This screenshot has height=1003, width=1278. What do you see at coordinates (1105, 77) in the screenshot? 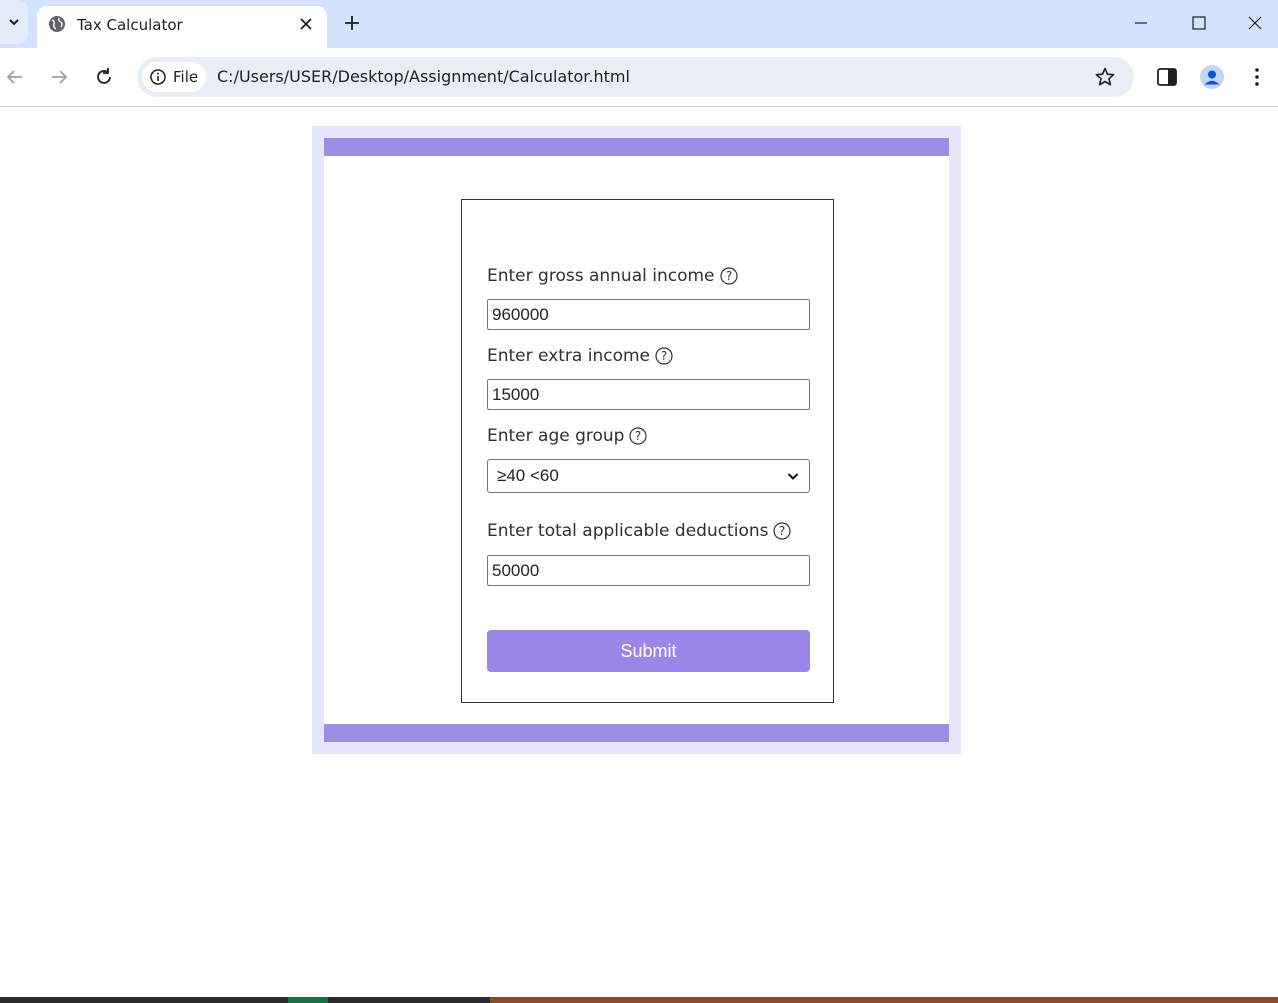
I see `star-icon` at bounding box center [1105, 77].